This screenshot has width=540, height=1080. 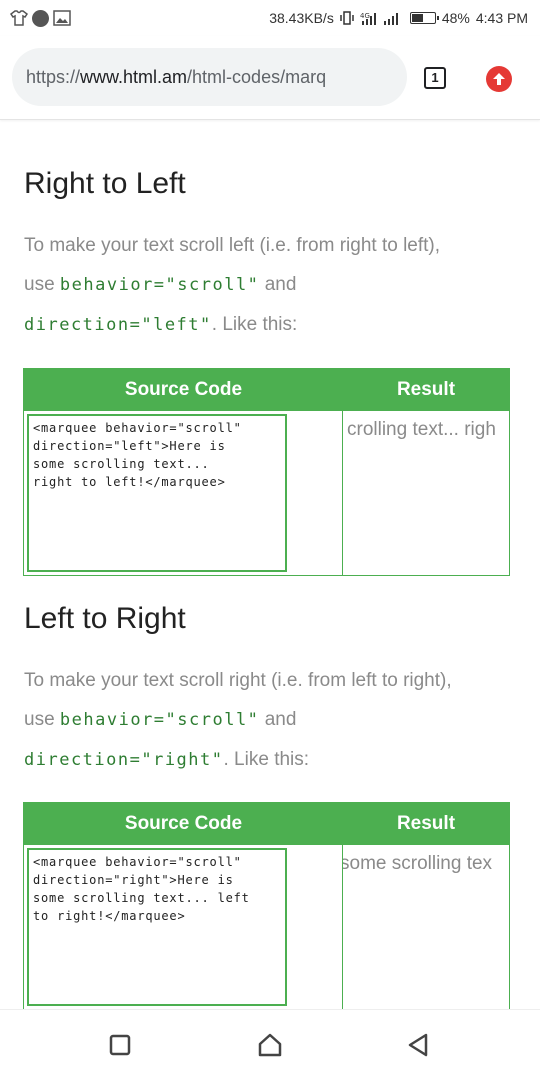 What do you see at coordinates (347, 18) in the screenshot?
I see `vibrate-icon` at bounding box center [347, 18].